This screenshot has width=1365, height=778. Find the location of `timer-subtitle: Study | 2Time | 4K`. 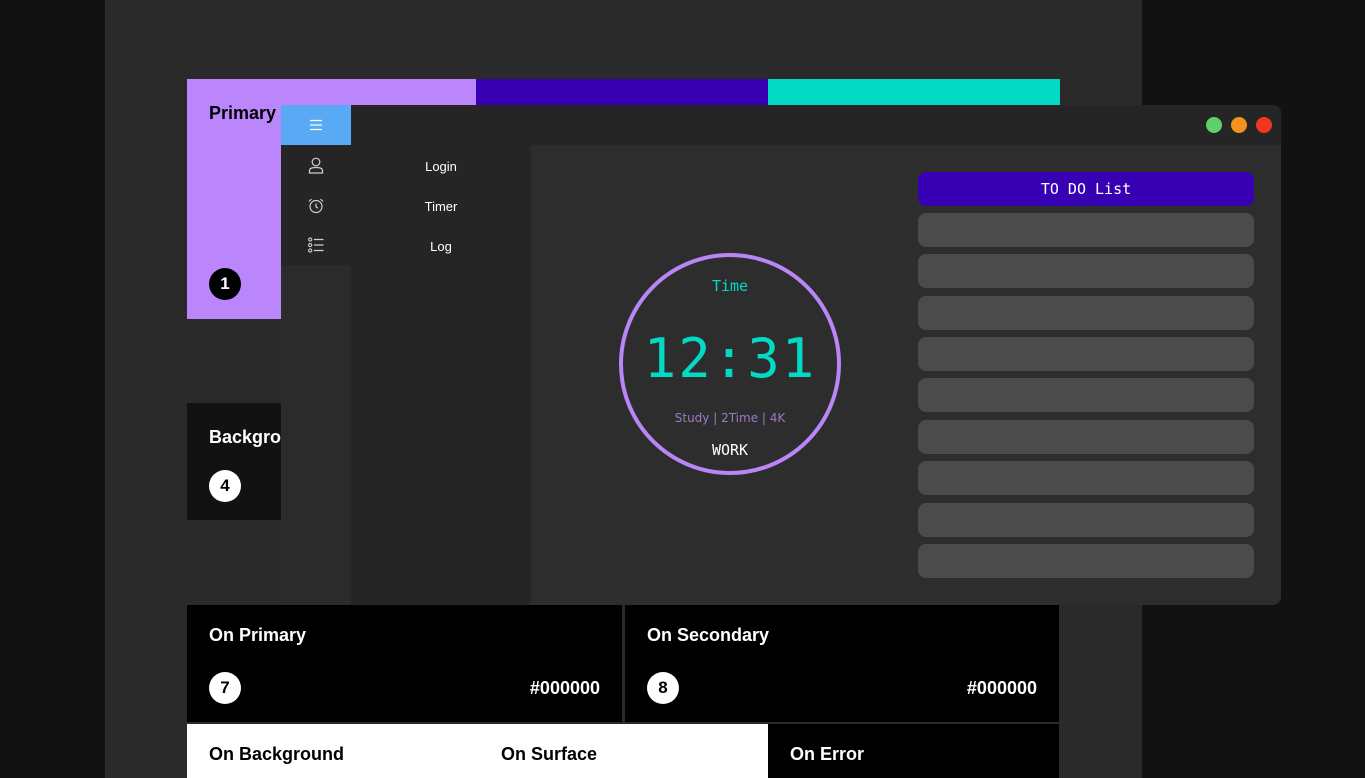

timer-subtitle: Study | 2Time | 4K is located at coordinates (730, 418).